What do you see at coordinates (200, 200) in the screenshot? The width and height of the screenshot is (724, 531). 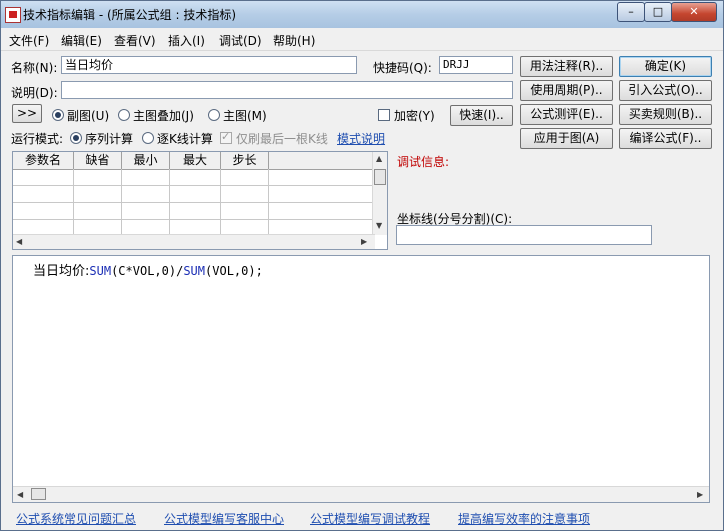 I see `params-table: 参数名 缺省 最小 最大 步长 ▲ ▼ ◀ ▶` at bounding box center [200, 200].